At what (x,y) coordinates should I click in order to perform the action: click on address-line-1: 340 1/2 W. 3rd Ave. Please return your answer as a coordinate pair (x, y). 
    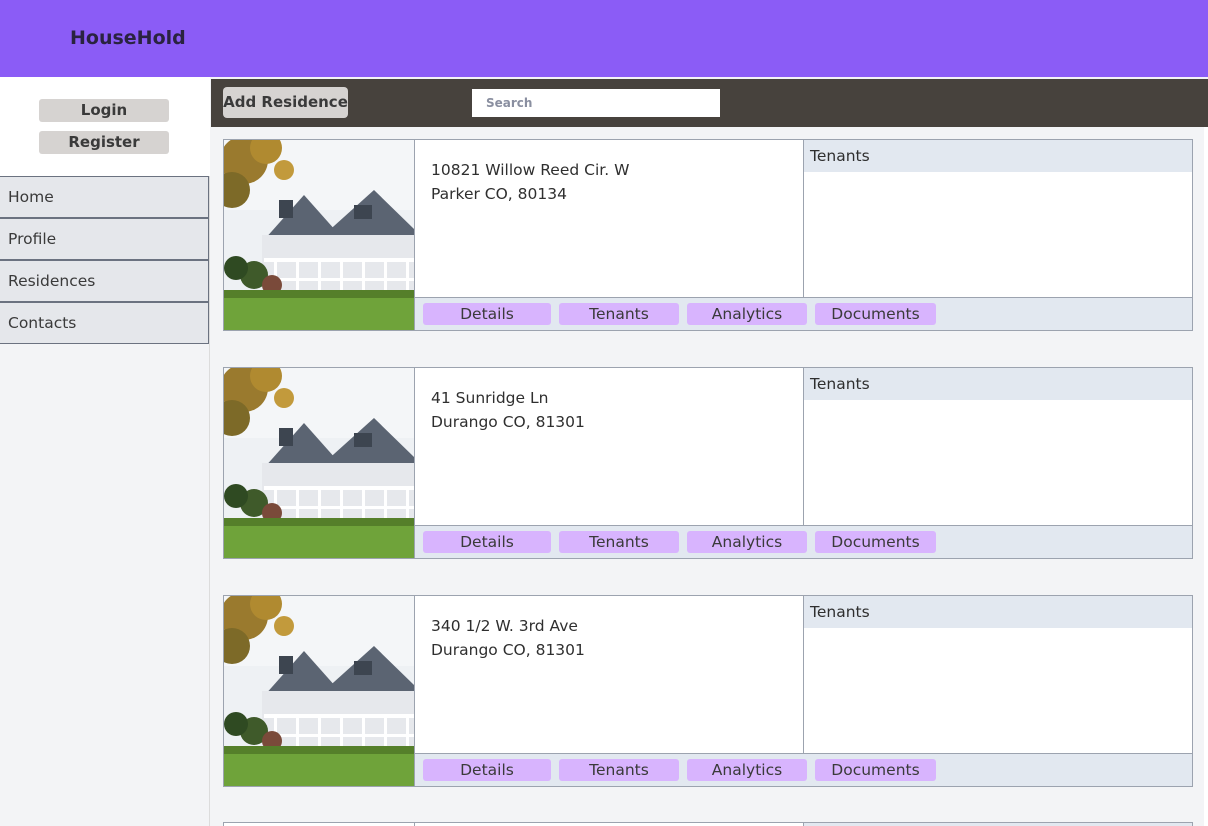
    Looking at the image, I should click on (504, 626).